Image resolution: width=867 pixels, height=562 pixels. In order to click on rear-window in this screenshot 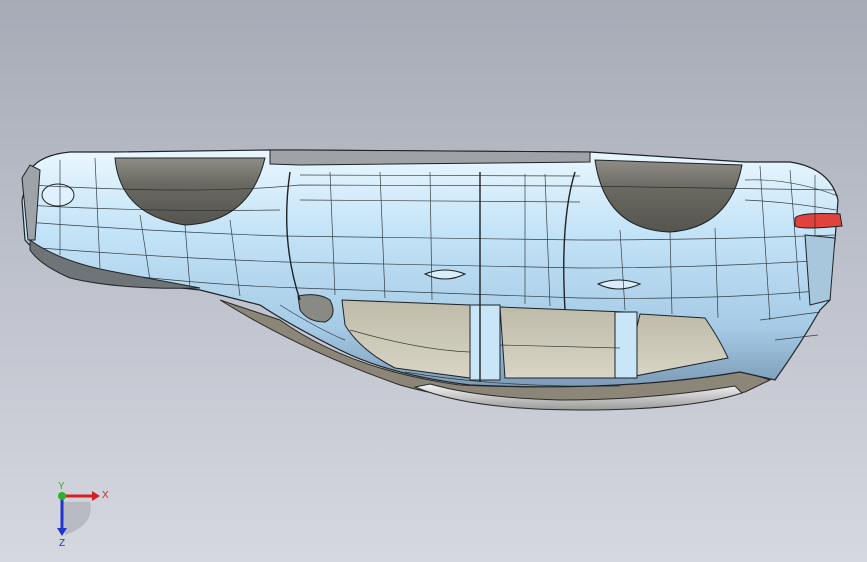, I will do `click(562, 342)`.